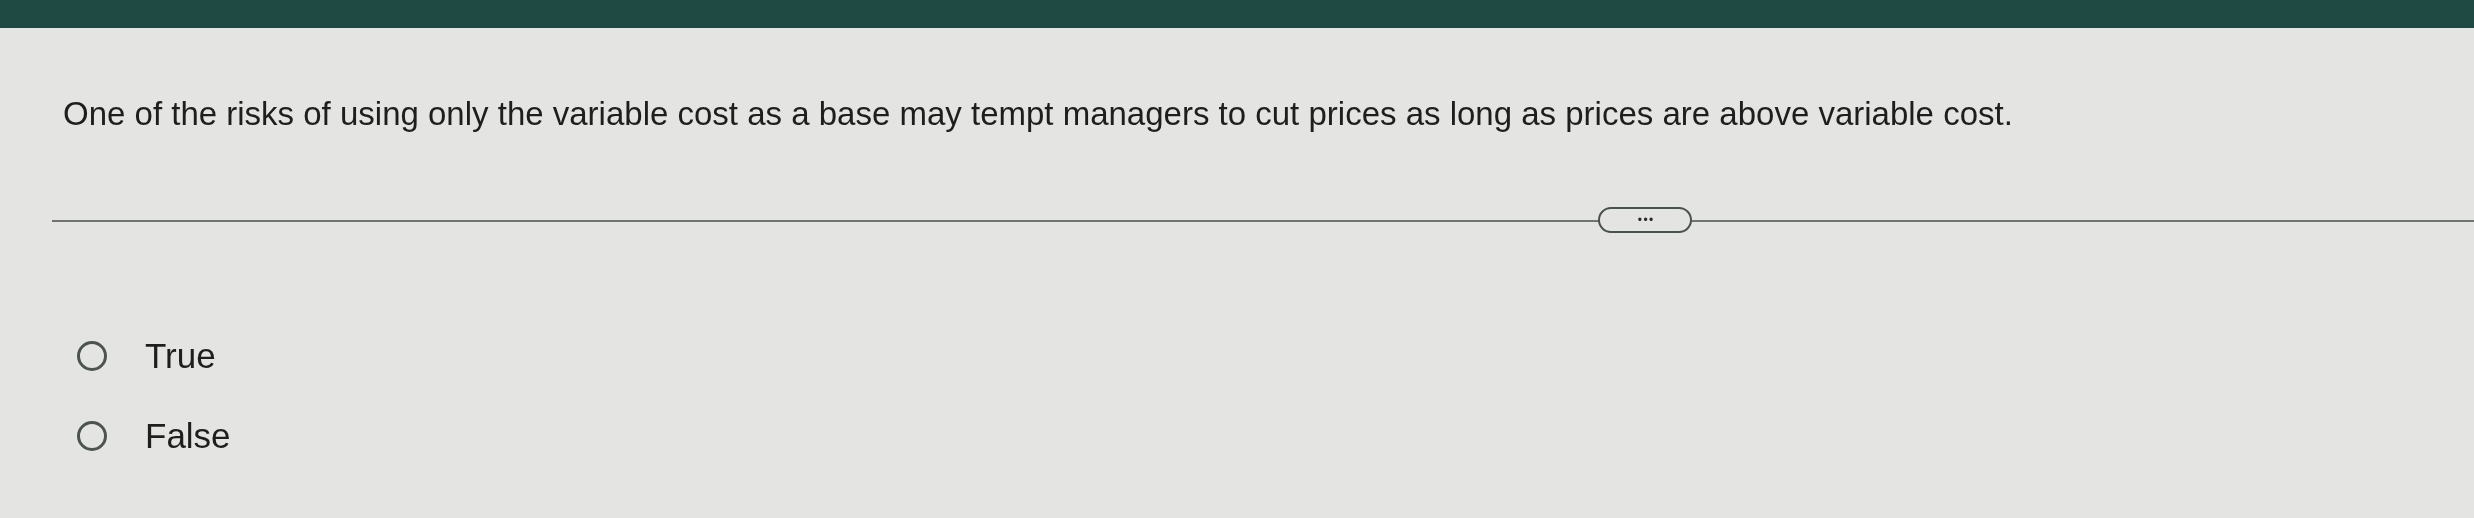 This screenshot has height=518, width=2474. What do you see at coordinates (1645, 220) in the screenshot?
I see `expand-button: • • •` at bounding box center [1645, 220].